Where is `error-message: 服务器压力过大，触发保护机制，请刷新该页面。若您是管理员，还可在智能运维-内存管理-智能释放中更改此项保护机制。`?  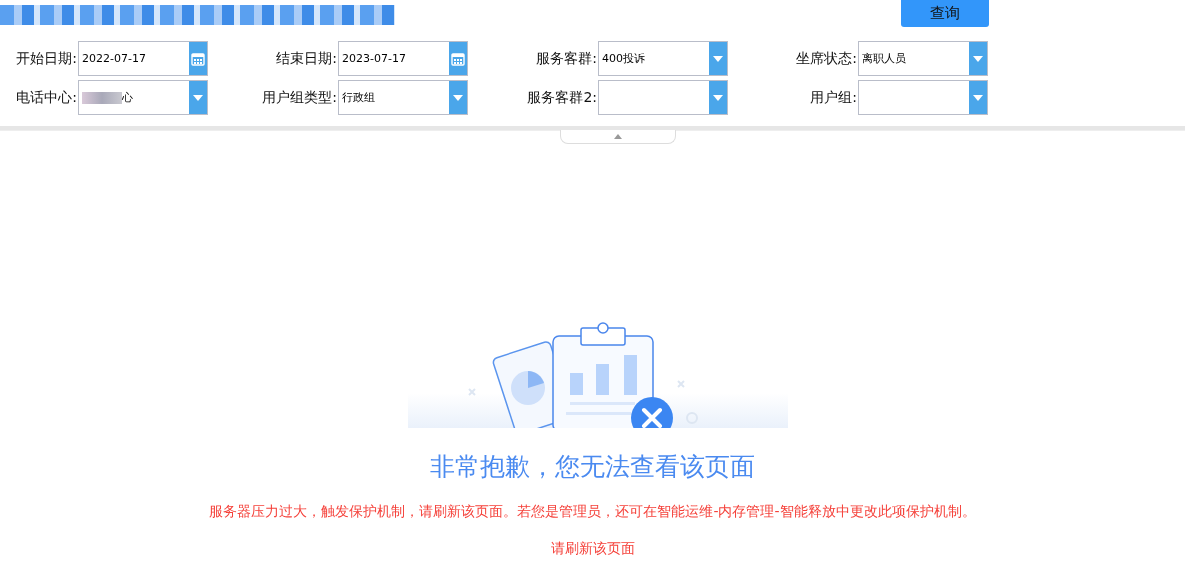 error-message: 服务器压力过大，触发保护机制，请刷新该页面。若您是管理员，还可在智能运维-内存管理-智能释放中更改此项保护机制。 is located at coordinates (592, 512).